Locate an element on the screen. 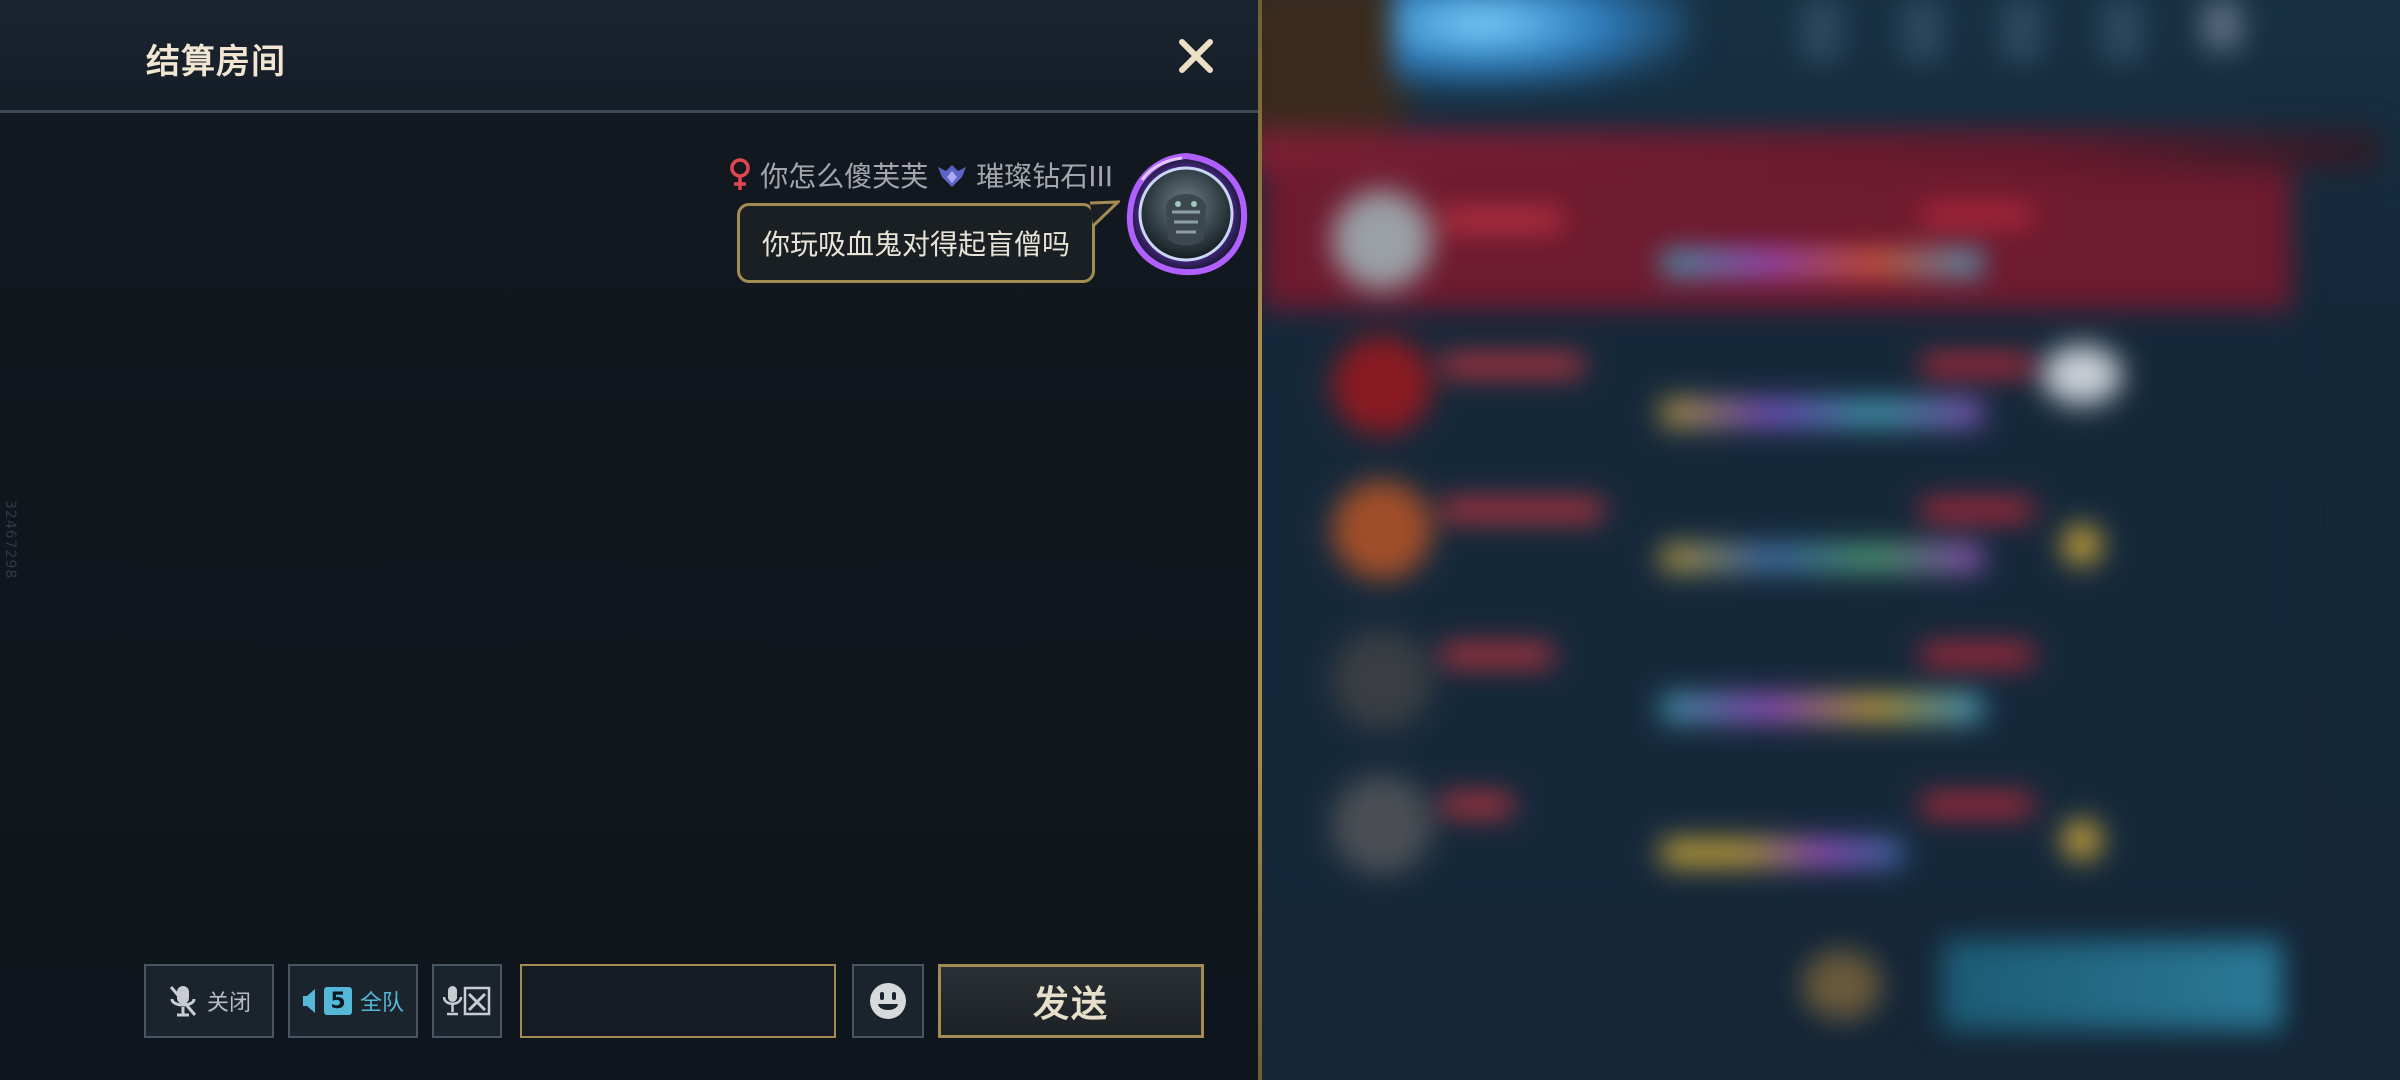 Image resolution: width=2400 pixels, height=1080 pixels. emoji-icon is located at coordinates (888, 1001).